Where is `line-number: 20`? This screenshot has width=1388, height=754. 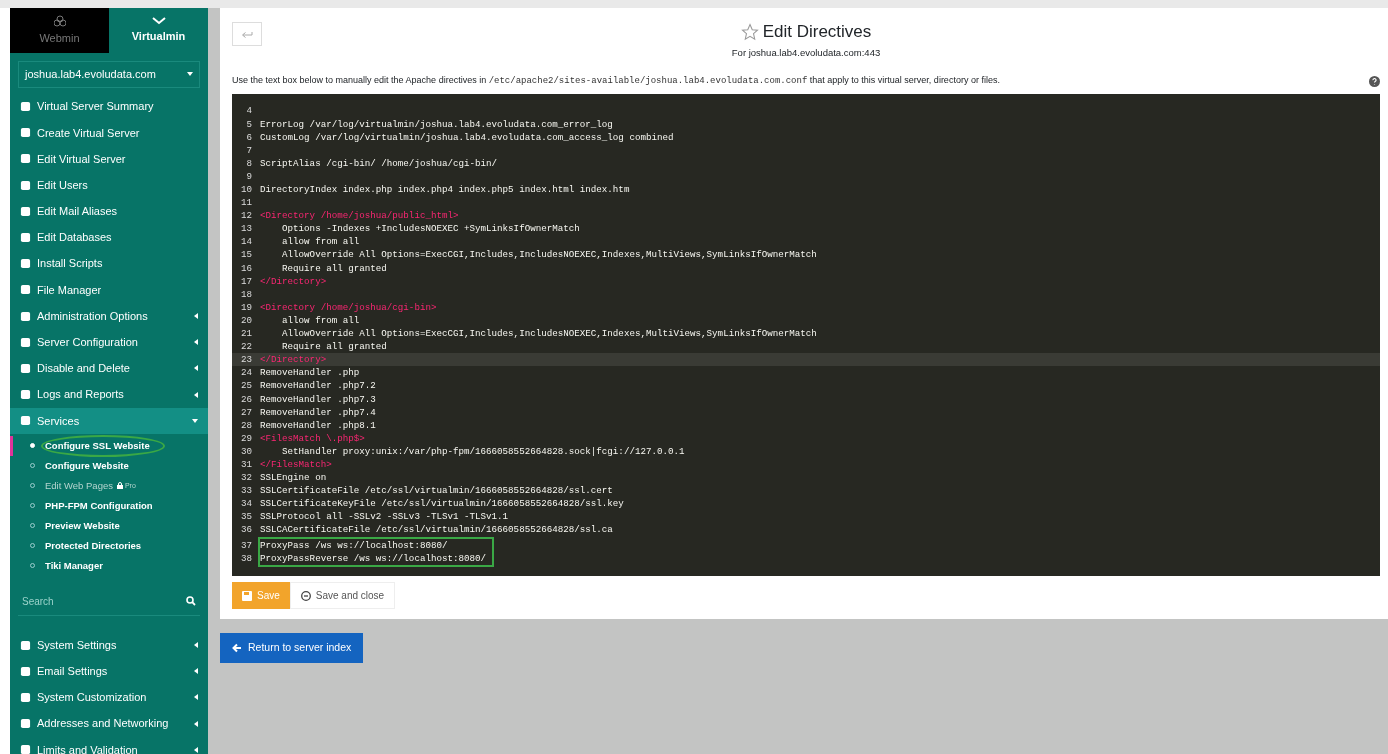 line-number: 20 is located at coordinates (246, 320).